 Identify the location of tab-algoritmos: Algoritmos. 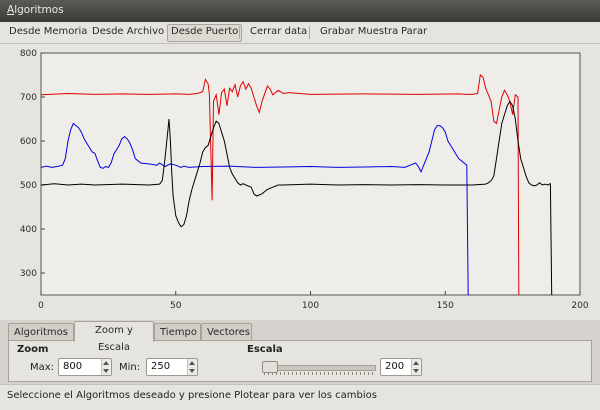
(41, 331).